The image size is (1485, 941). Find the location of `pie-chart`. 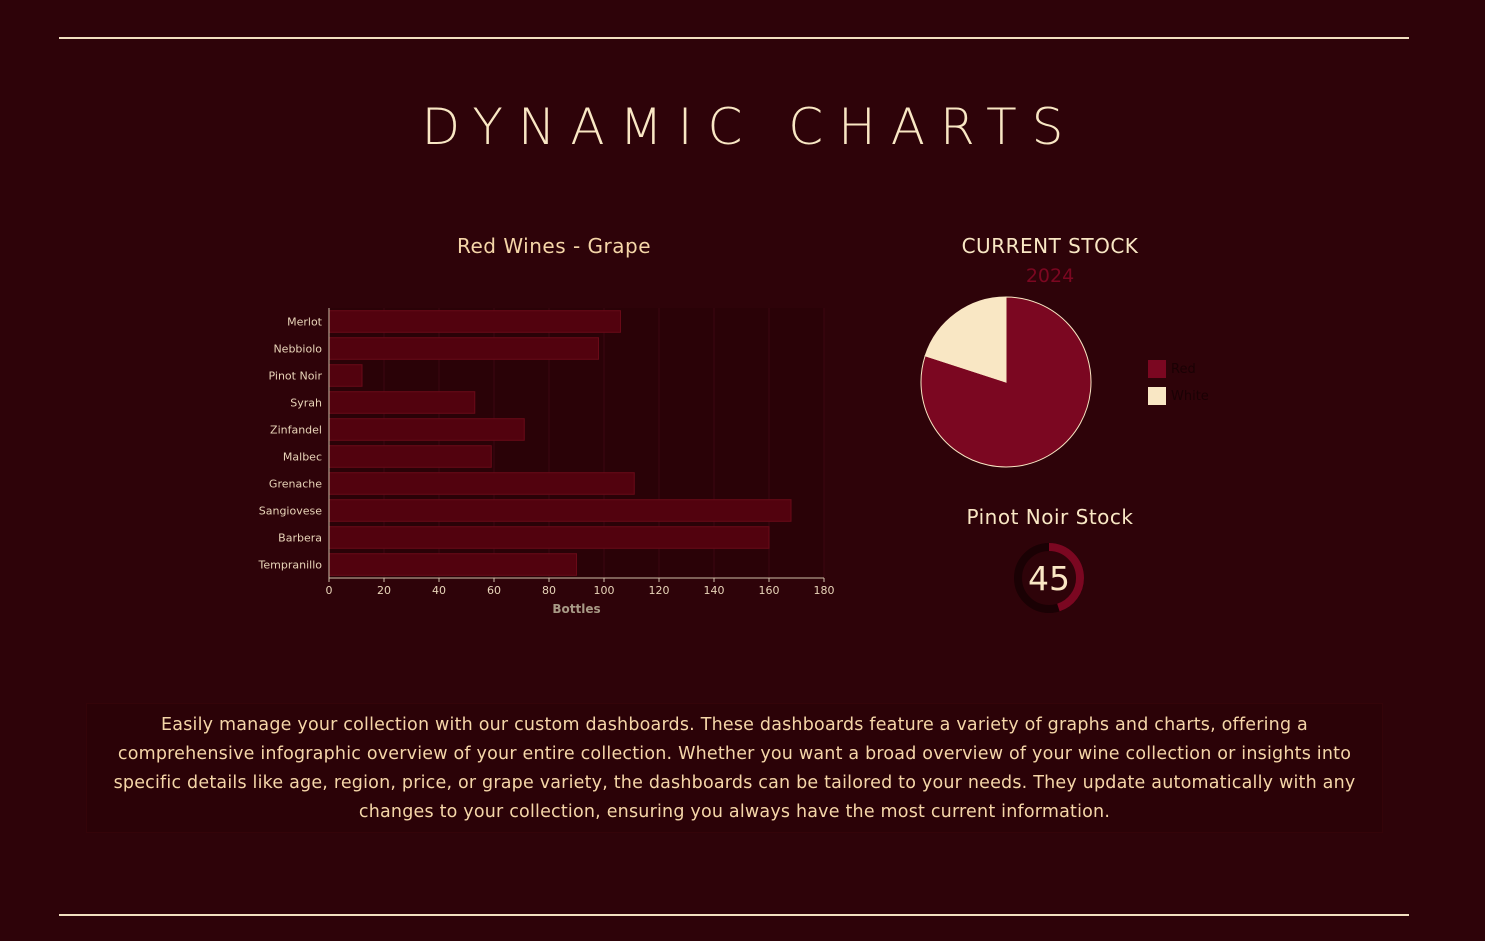

pie-chart is located at coordinates (1006, 381).